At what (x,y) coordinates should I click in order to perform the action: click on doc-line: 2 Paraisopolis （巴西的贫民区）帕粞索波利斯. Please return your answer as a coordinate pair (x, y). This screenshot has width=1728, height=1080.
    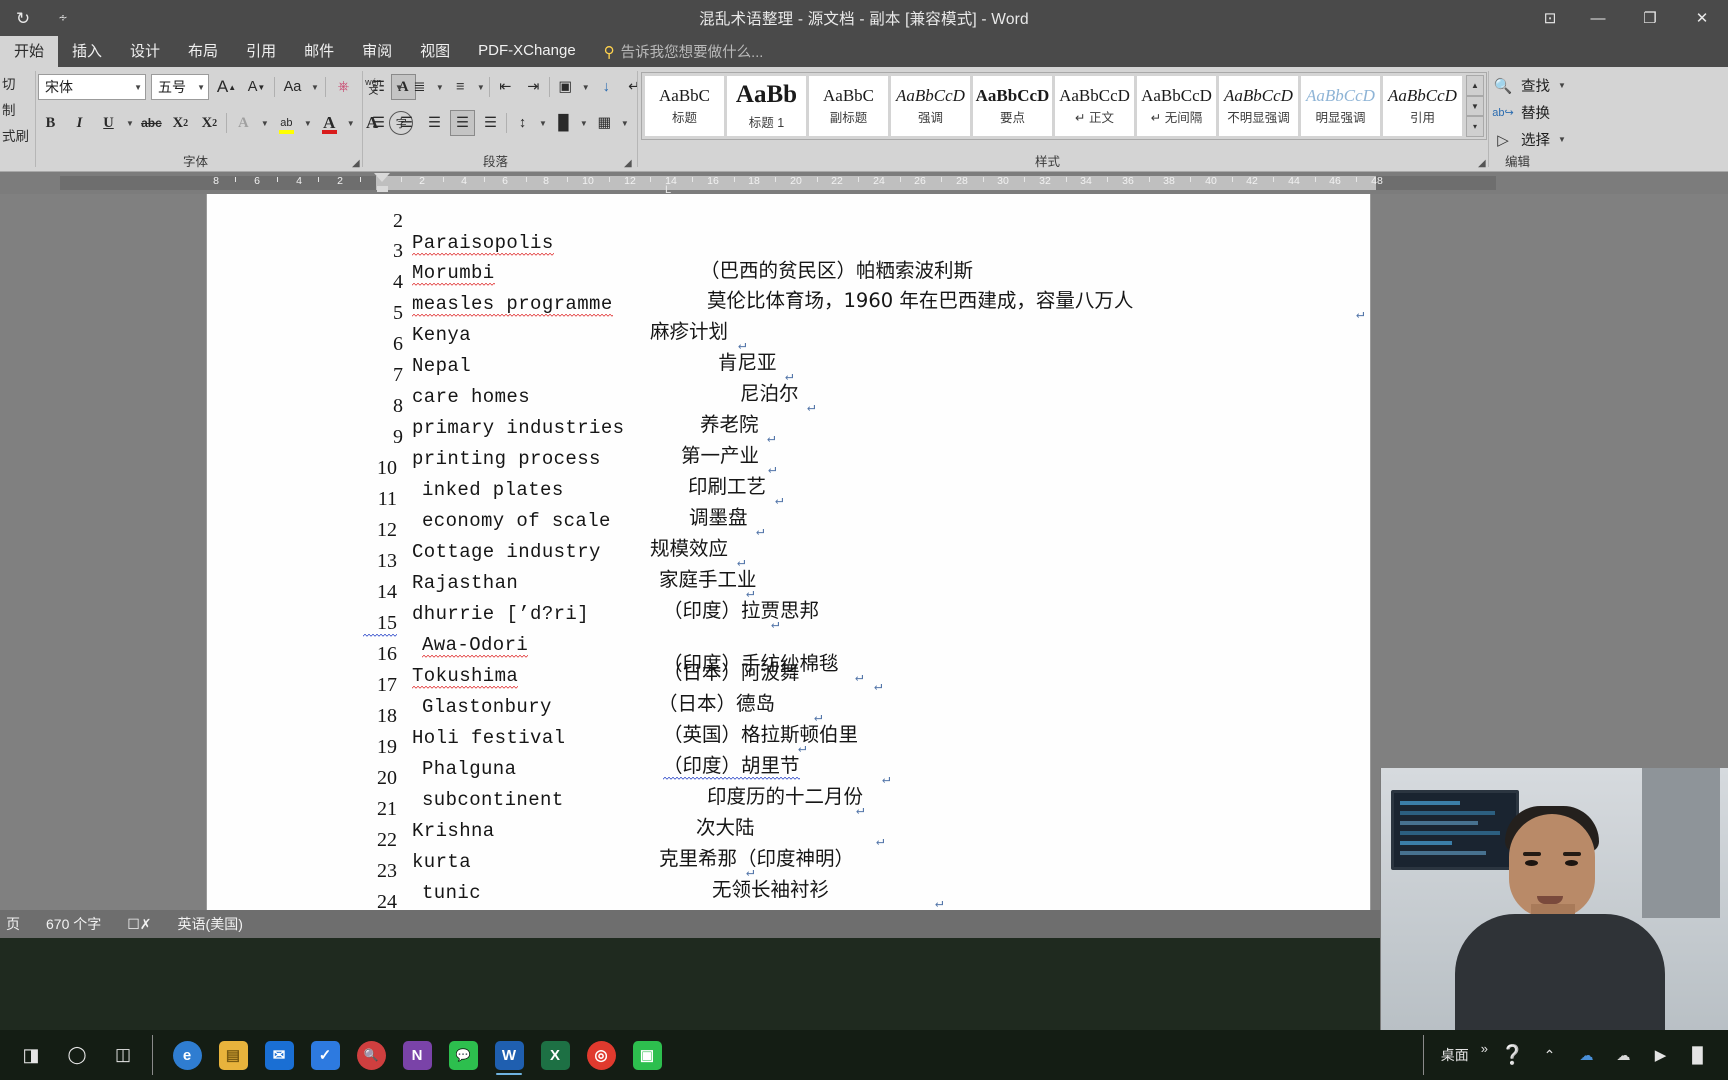
    Looking at the image, I should click on (788, 238).